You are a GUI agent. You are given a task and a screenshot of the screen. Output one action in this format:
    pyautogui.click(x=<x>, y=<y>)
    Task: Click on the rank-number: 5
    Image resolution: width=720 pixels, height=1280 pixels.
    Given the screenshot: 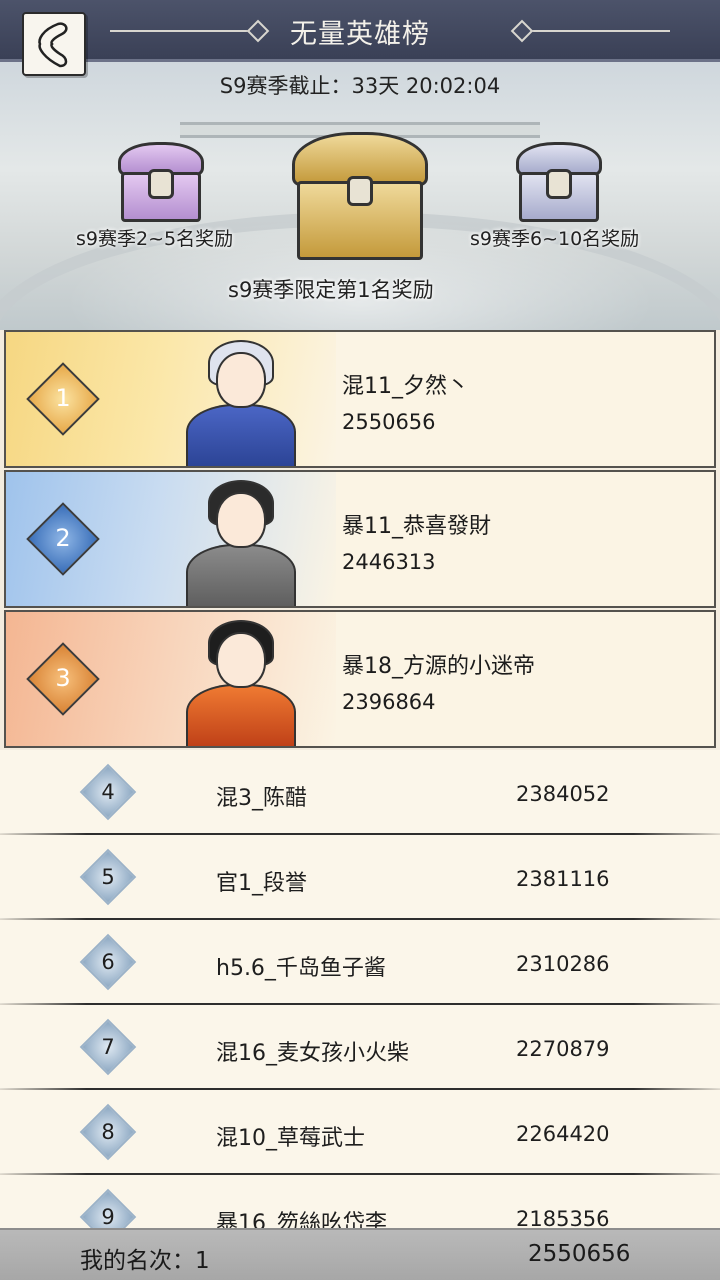 What is the action you would take?
    pyautogui.click(x=108, y=877)
    